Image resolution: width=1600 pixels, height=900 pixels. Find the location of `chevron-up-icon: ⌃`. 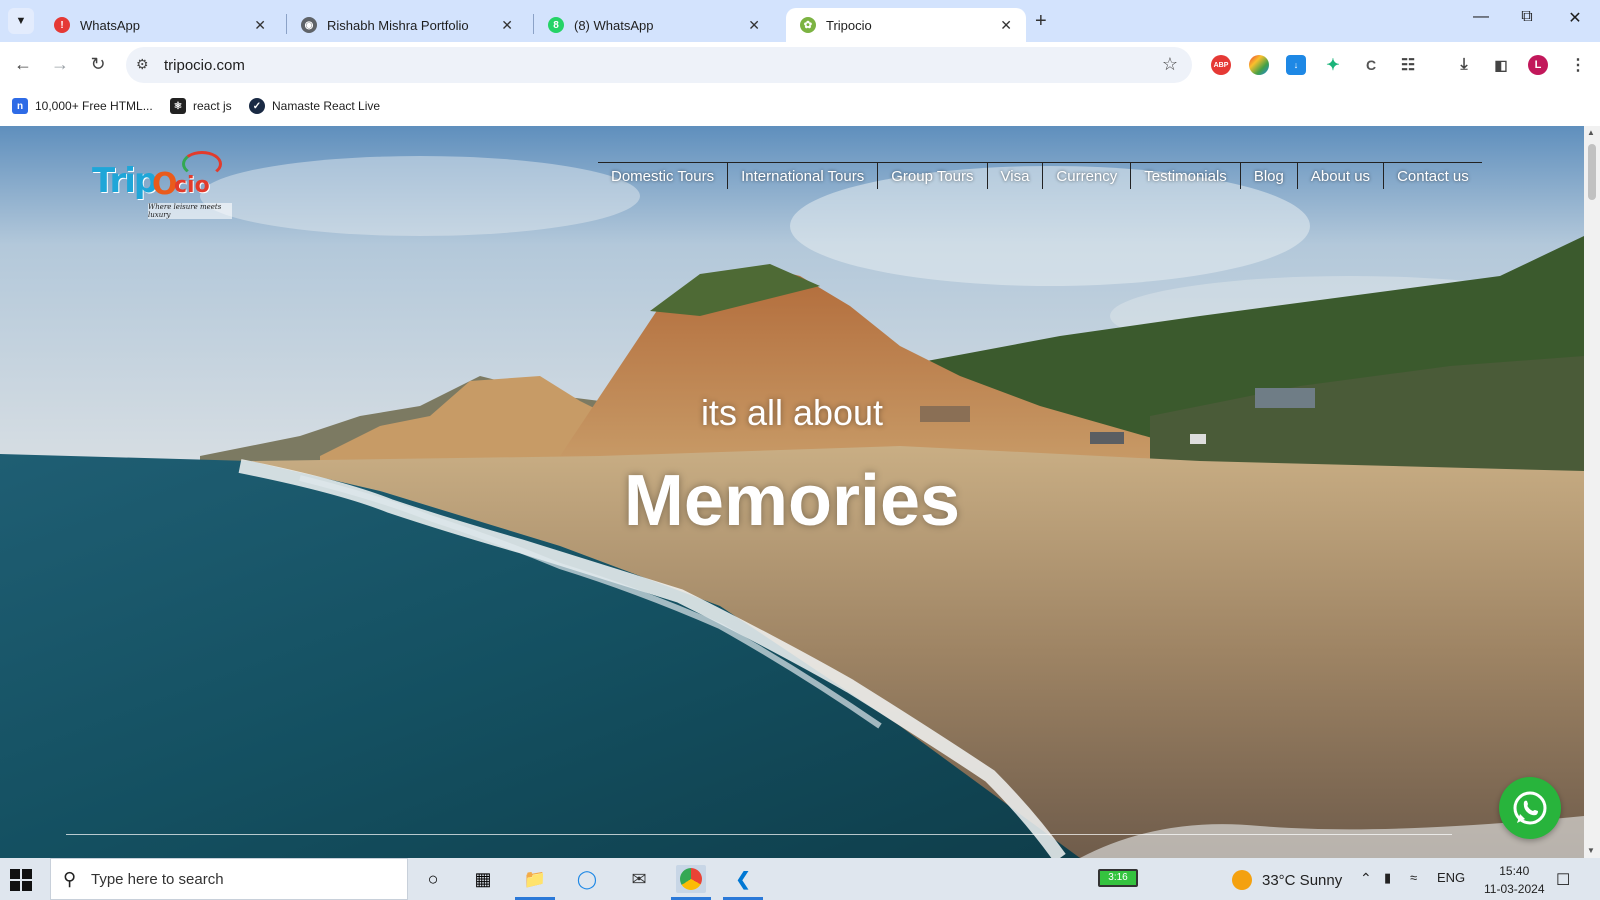

chevron-up-icon: ⌃ is located at coordinates (1366, 878).